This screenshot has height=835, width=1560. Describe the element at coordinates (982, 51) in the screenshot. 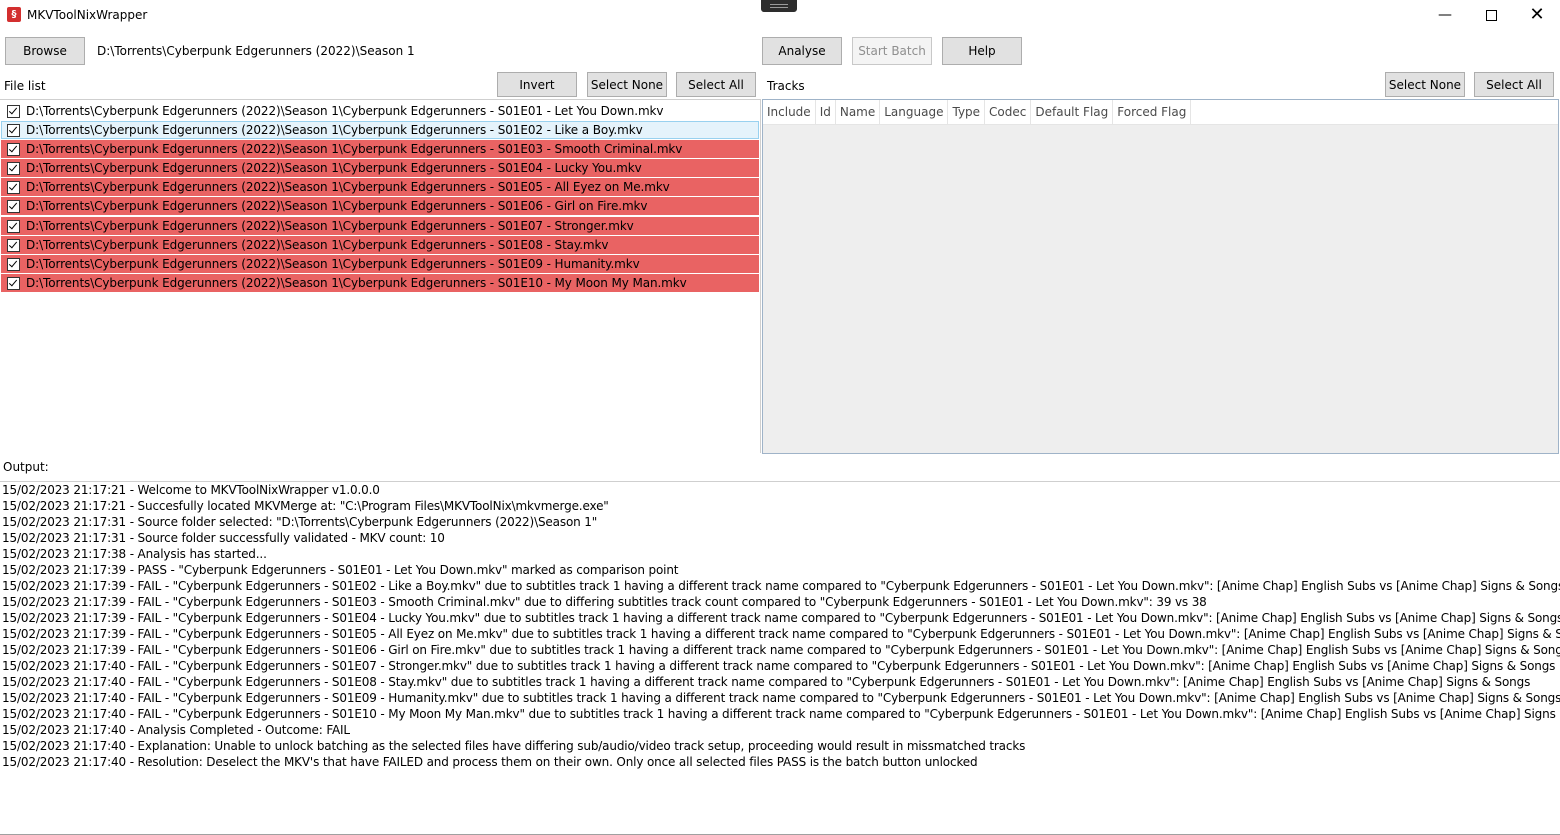

I see `help-button: Help` at that location.